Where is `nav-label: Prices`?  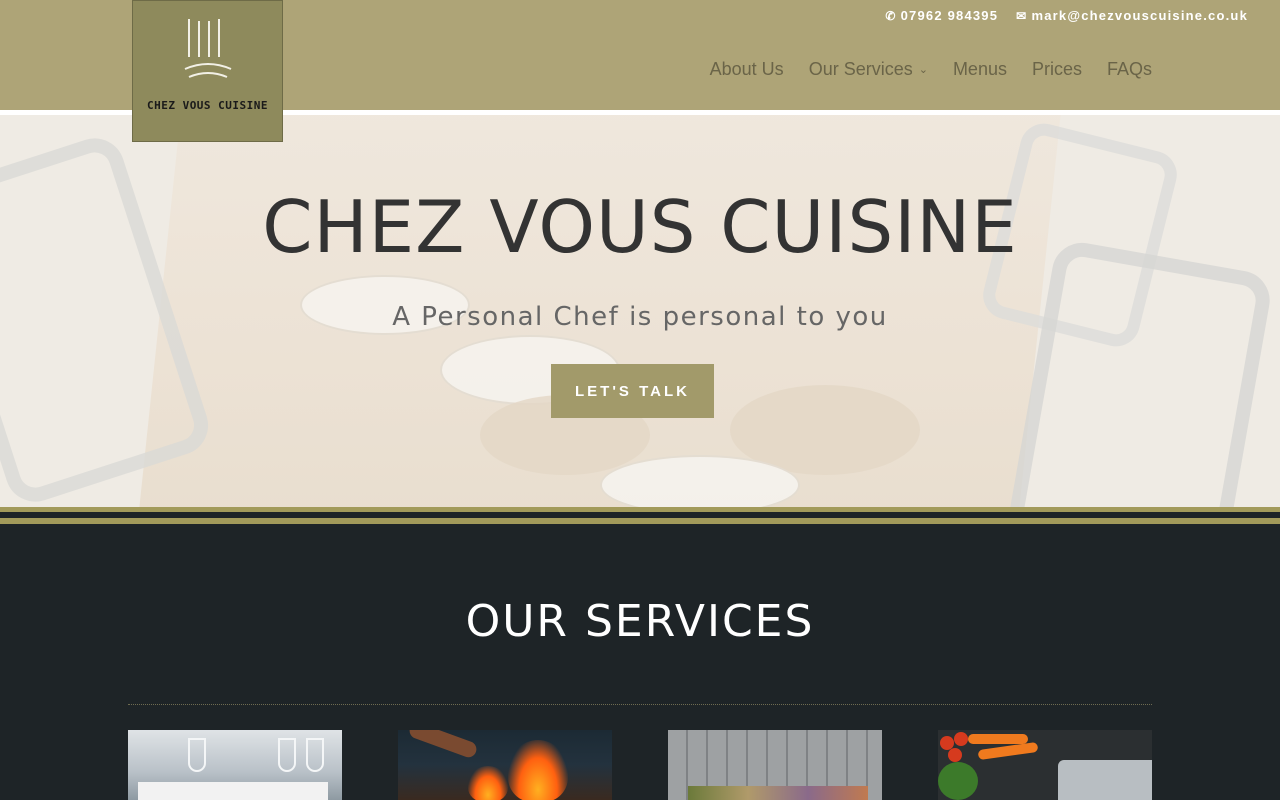 nav-label: Prices is located at coordinates (1056, 69).